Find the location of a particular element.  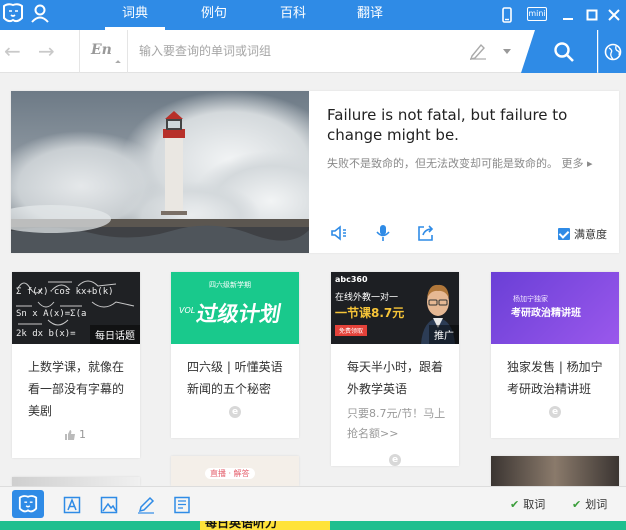

tab-encyclopedia: 百科 is located at coordinates (293, 15).